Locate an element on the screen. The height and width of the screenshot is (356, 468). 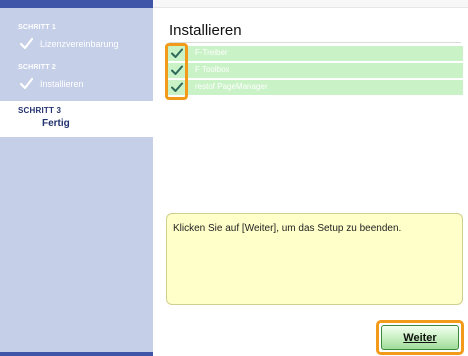
step-number: SCHRITT 3 is located at coordinates (40, 110).